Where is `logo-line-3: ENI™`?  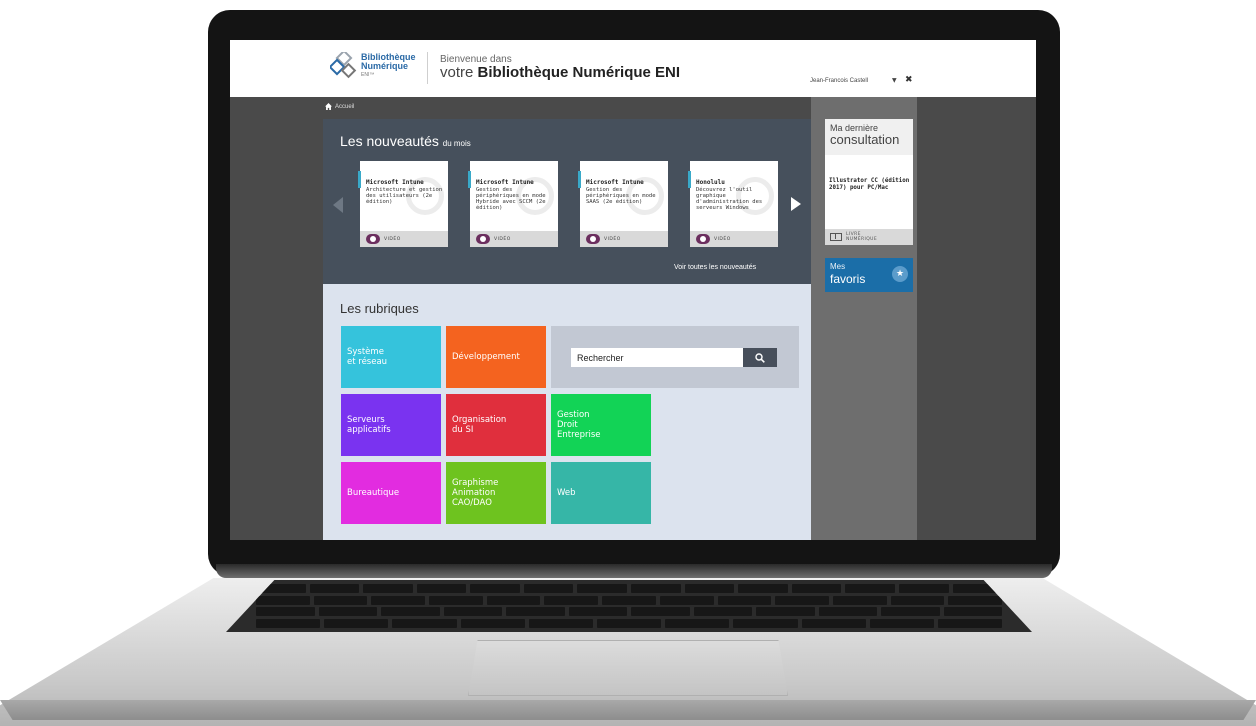 logo-line-3: ENI™ is located at coordinates (368, 75).